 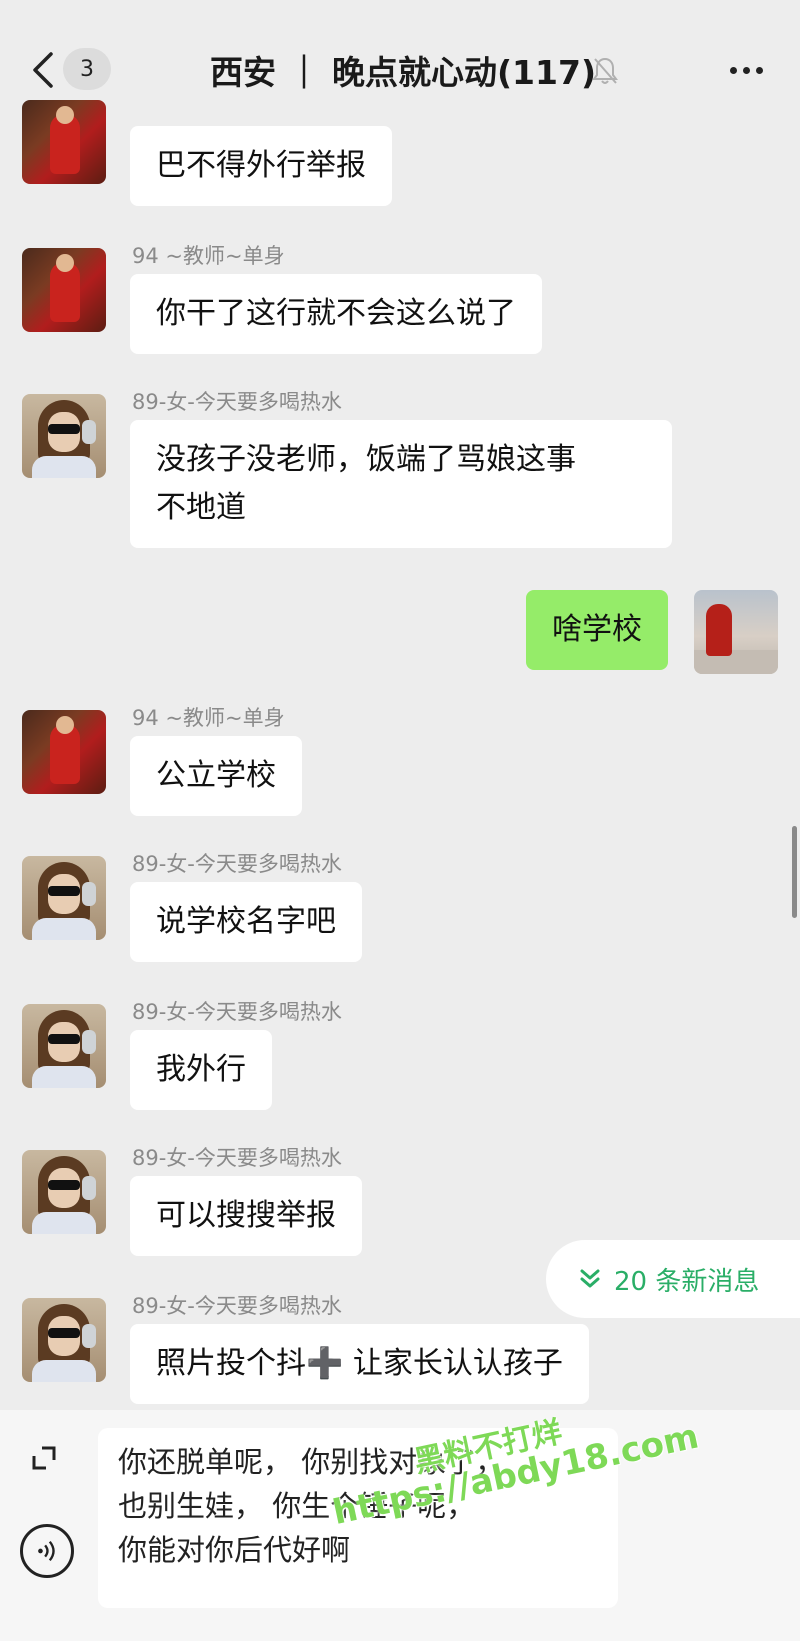 I want to click on input-line: 你能对你后代好啊, so click(x=234, y=1550).